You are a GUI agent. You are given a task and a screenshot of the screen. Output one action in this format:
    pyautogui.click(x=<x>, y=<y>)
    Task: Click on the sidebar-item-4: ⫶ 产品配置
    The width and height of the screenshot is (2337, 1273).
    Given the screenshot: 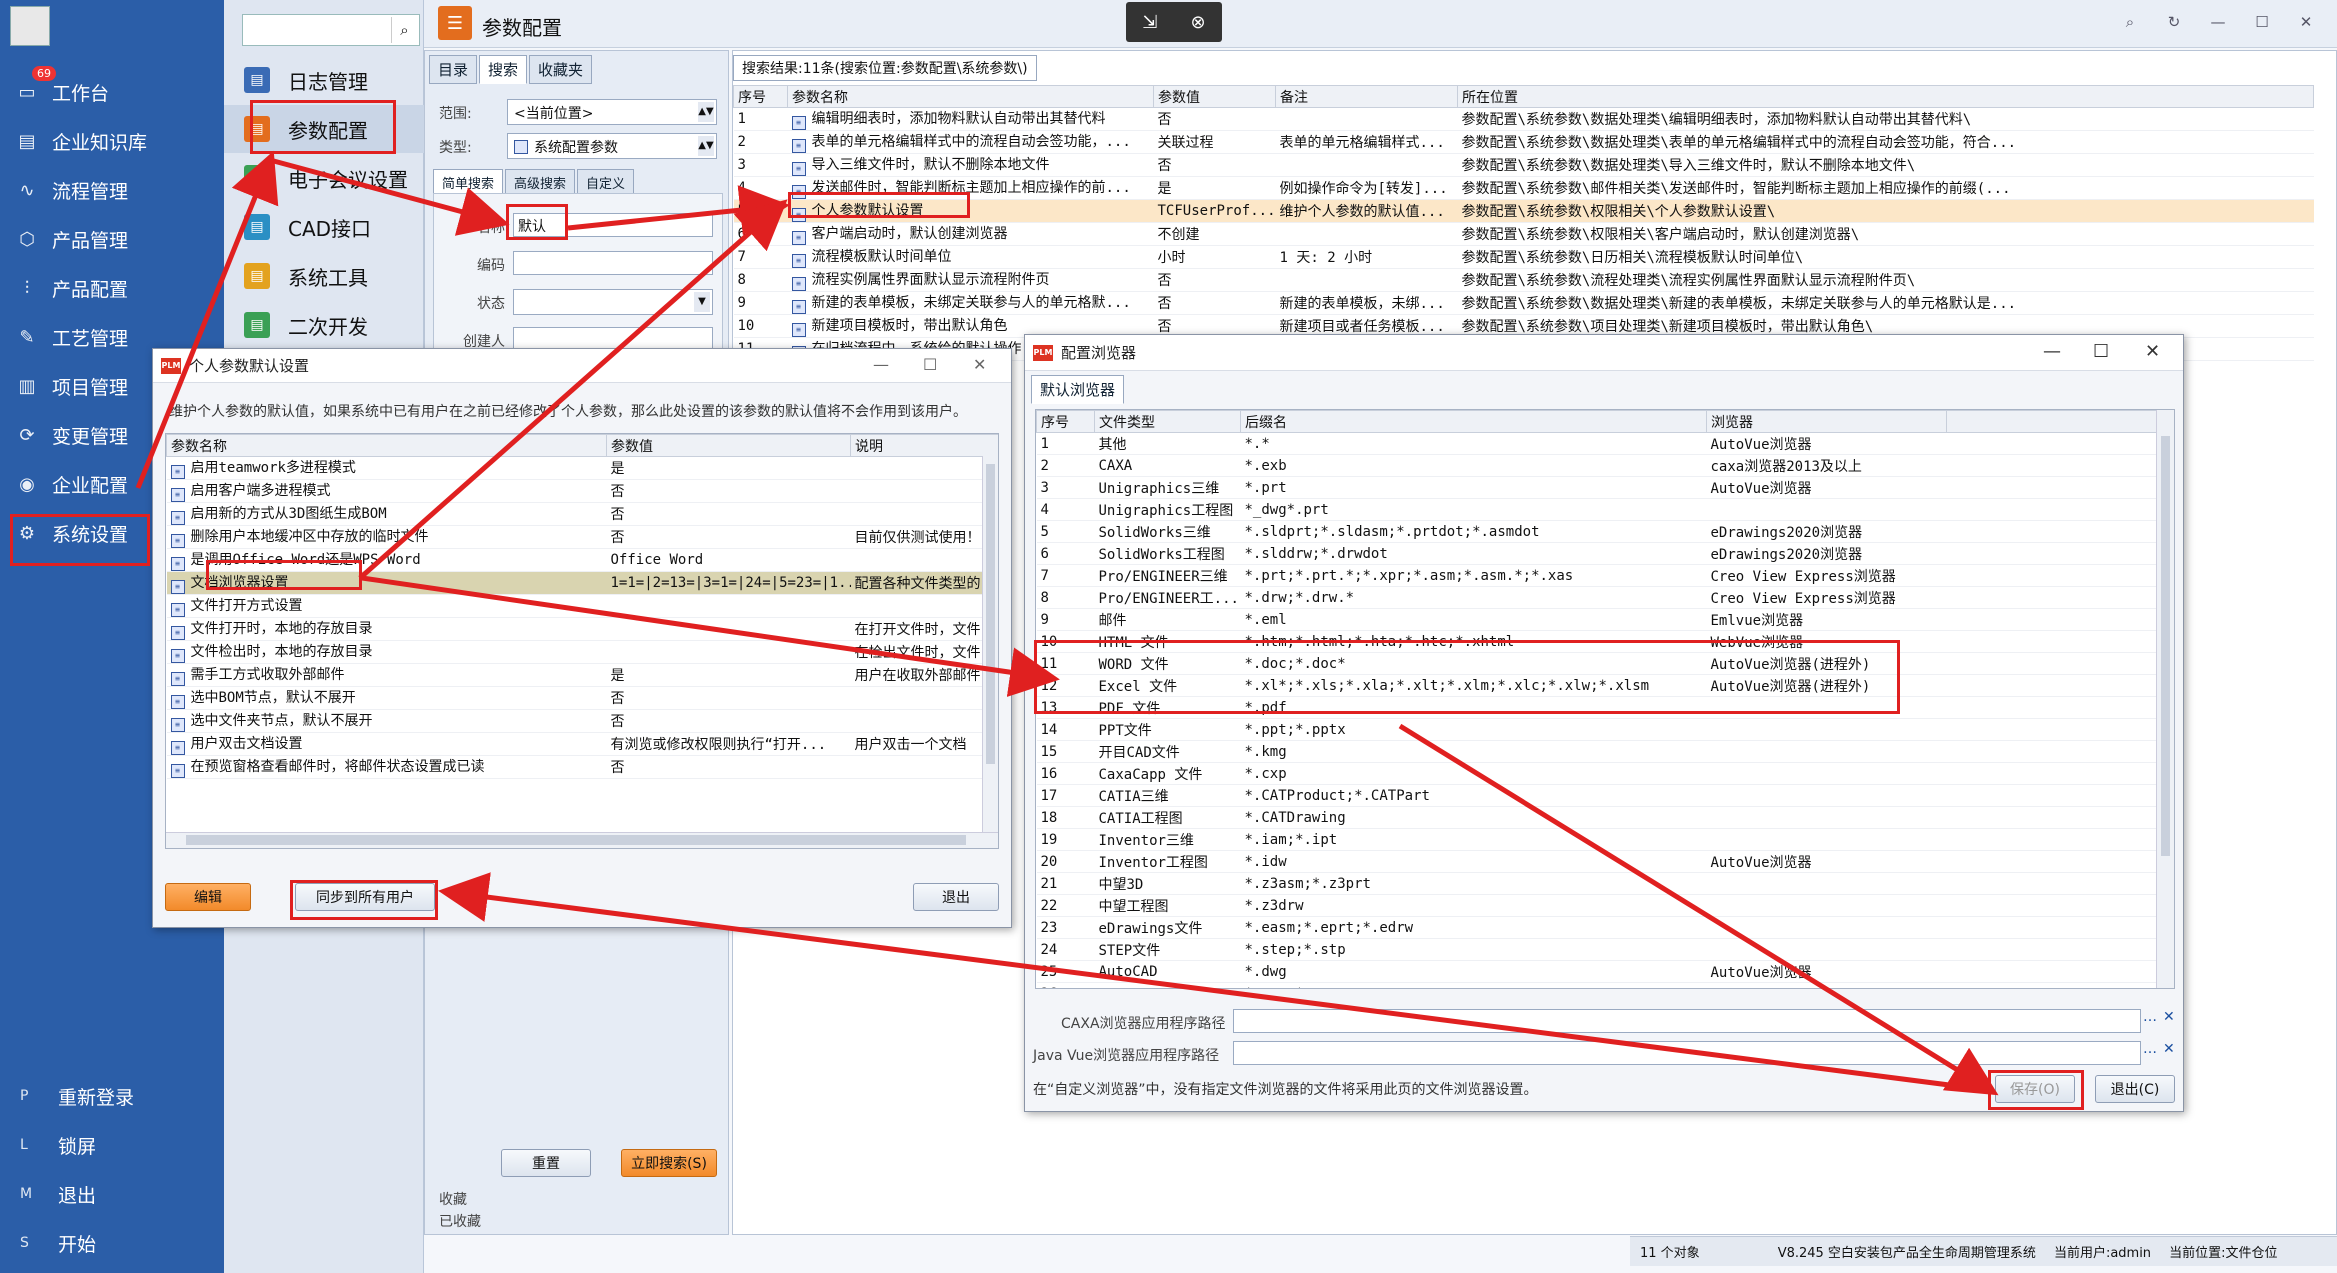 What is the action you would take?
    pyautogui.click(x=112, y=288)
    